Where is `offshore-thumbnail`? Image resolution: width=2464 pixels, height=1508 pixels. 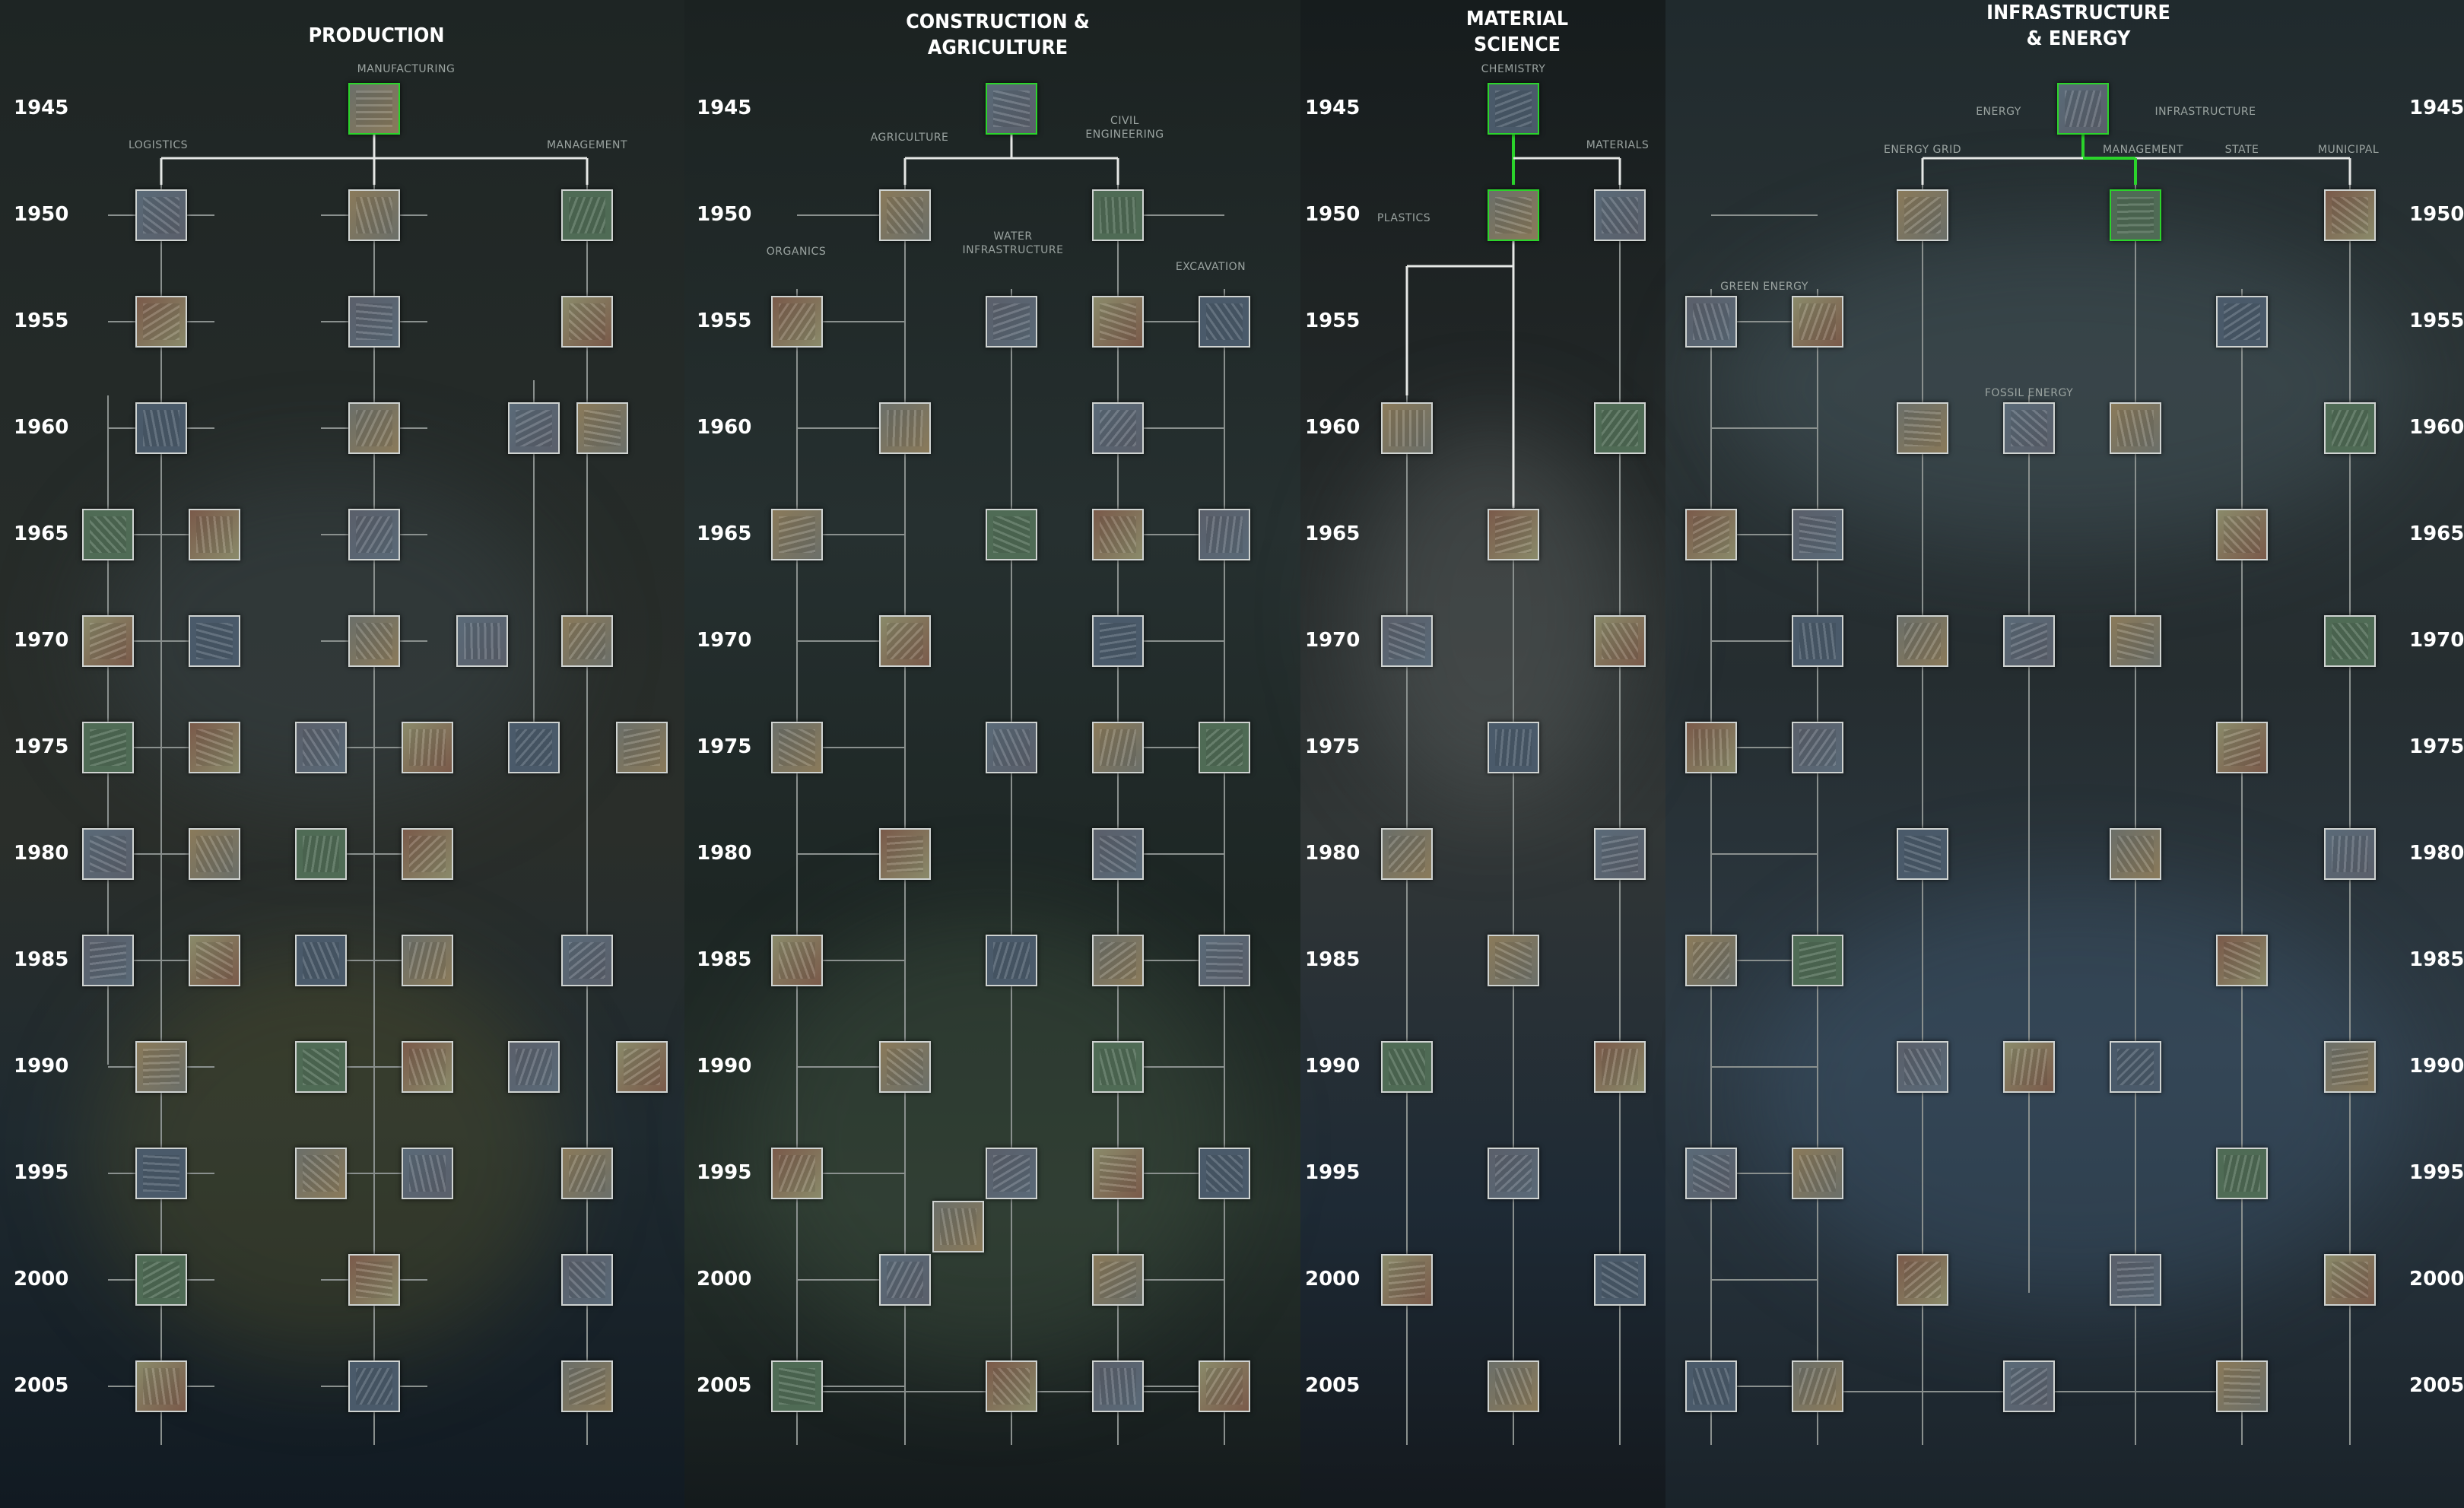
offshore-thumbnail is located at coordinates (2029, 1067).